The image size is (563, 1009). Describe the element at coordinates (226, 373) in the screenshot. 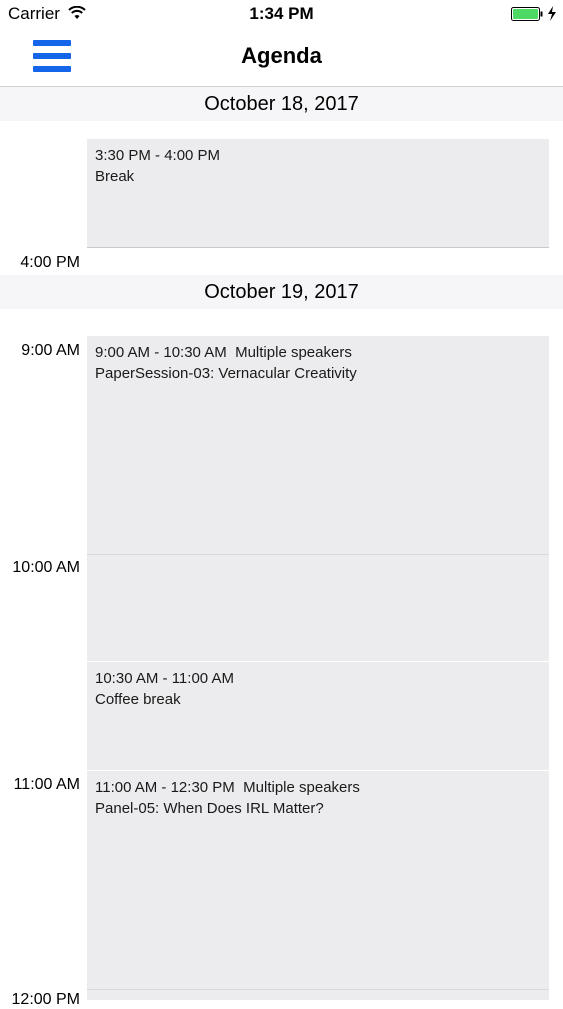

I see `event-title: PaperSession-03: Vernacular Creativity` at that location.